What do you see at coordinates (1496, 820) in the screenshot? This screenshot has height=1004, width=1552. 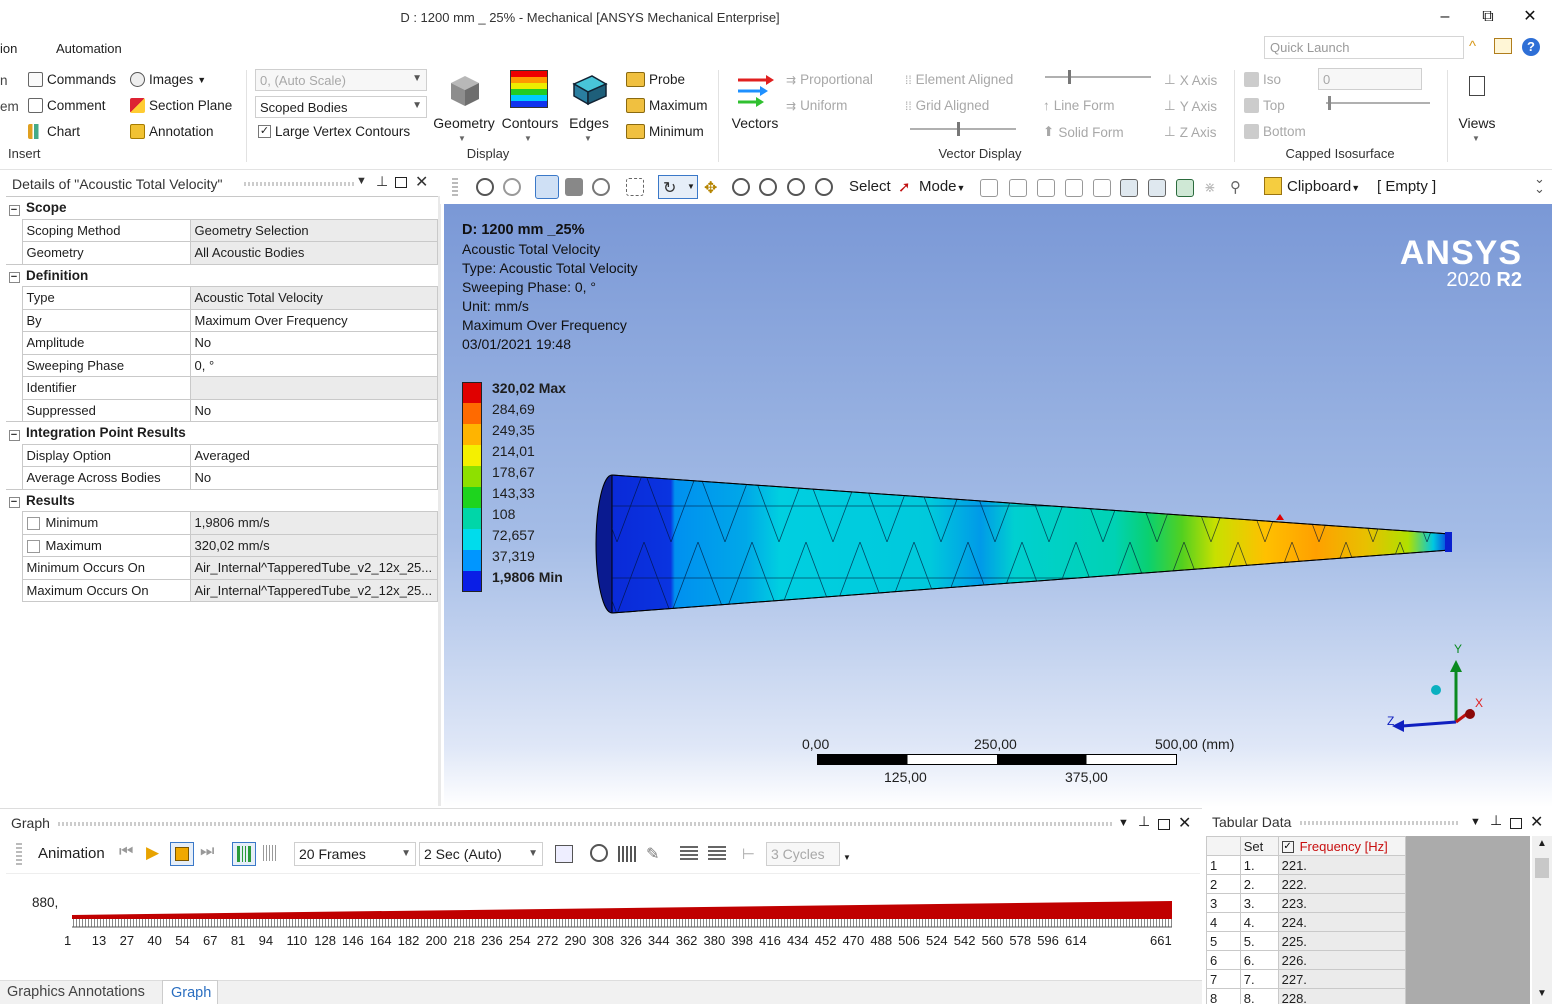 I see `pin-icon: ⊥` at bounding box center [1496, 820].